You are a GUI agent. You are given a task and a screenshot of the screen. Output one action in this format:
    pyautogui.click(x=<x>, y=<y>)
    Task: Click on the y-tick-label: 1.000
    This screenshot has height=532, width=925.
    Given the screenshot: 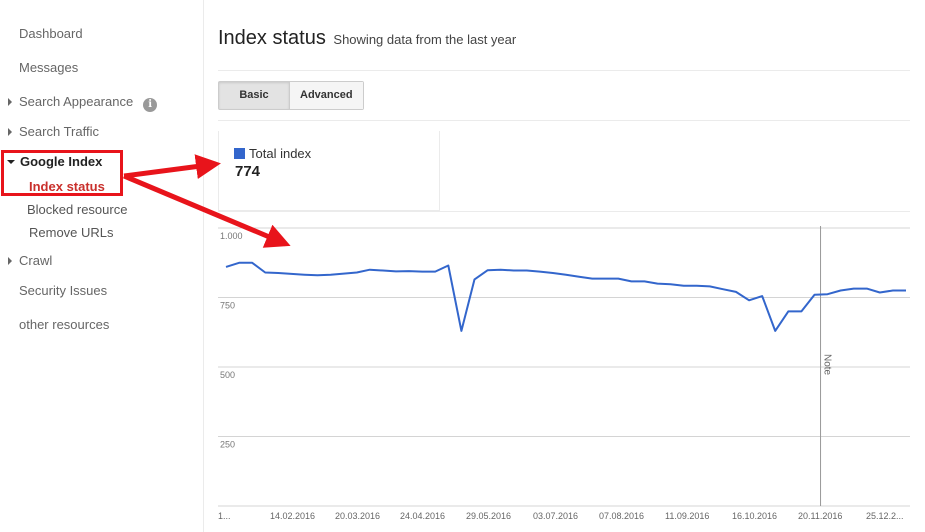 What is the action you would take?
    pyautogui.click(x=231, y=236)
    